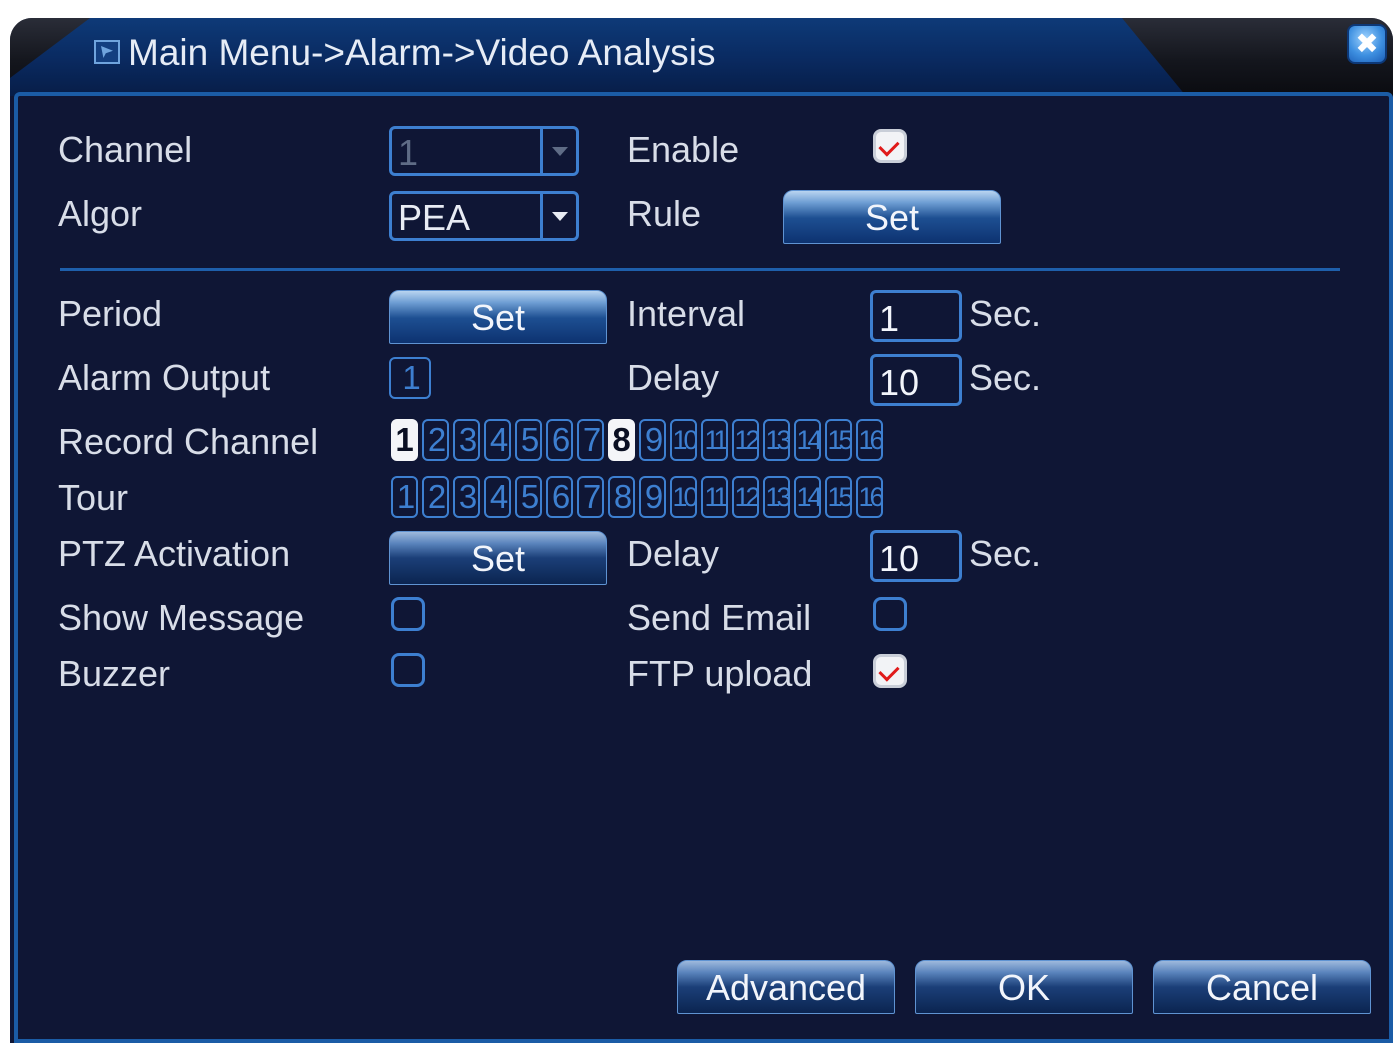 This screenshot has width=1393, height=1043. Describe the element at coordinates (700, 269) in the screenshot. I see `divider` at that location.